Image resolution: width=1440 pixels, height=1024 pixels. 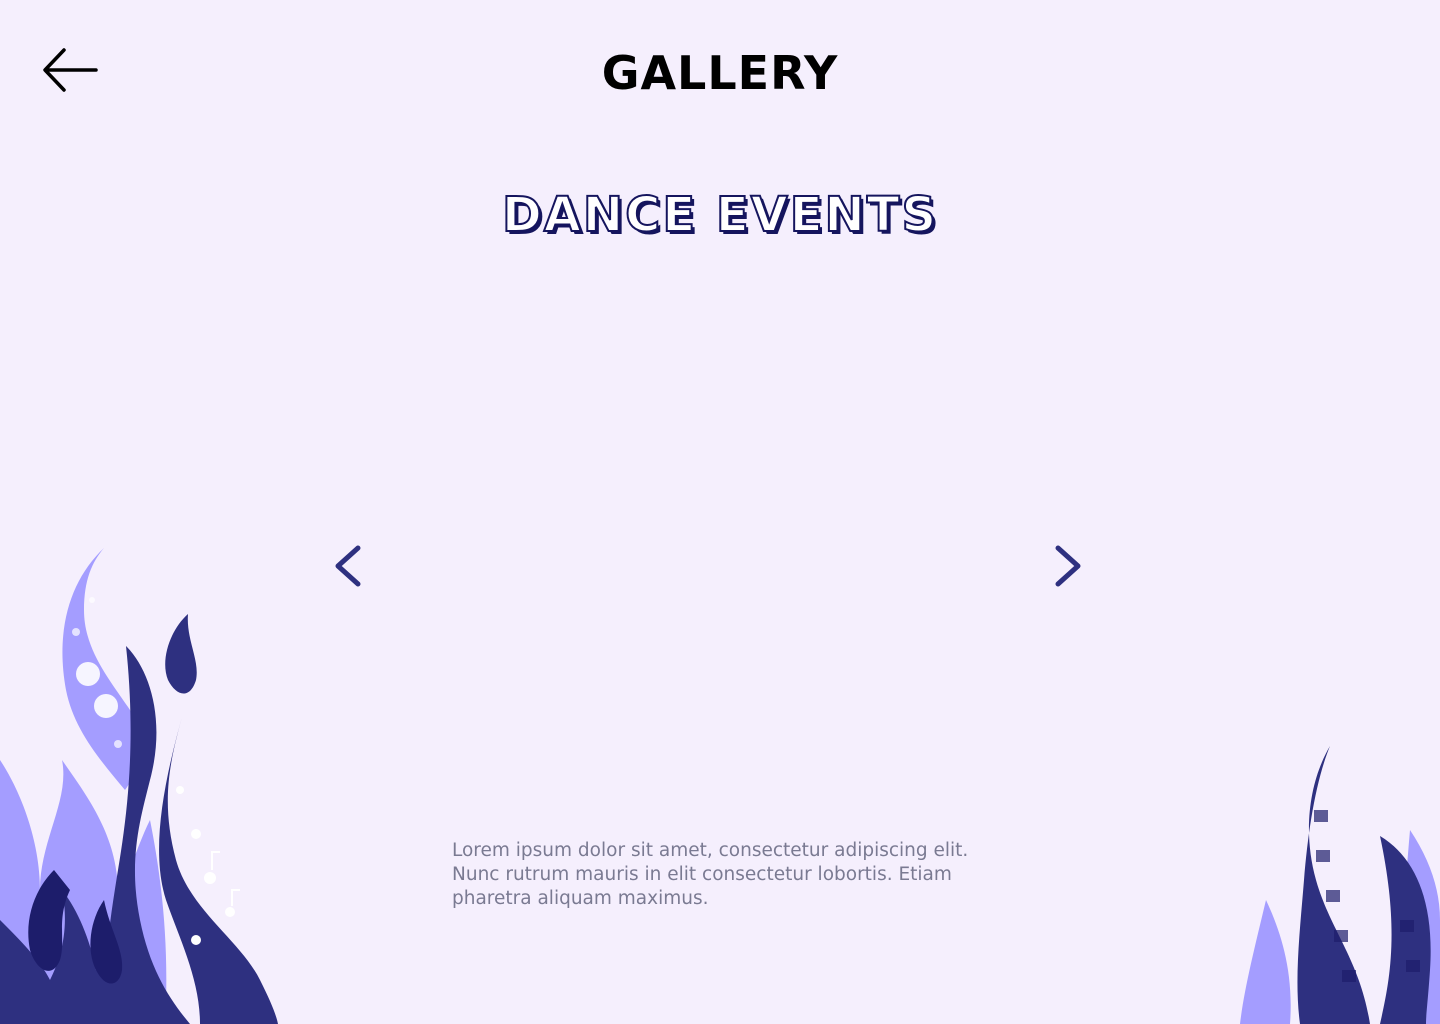 What do you see at coordinates (139, 786) in the screenshot?
I see `flame-decoration-left` at bounding box center [139, 786].